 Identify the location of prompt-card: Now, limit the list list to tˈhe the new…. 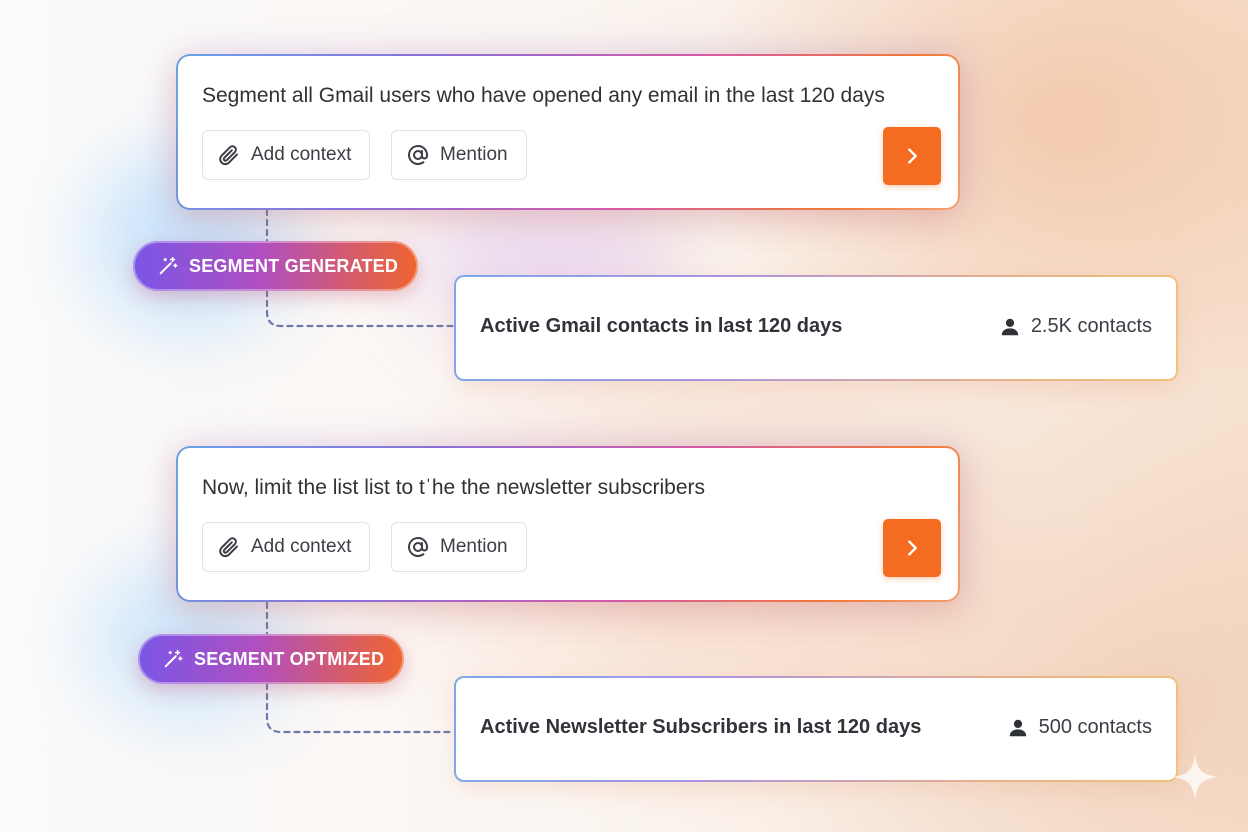
(568, 524).